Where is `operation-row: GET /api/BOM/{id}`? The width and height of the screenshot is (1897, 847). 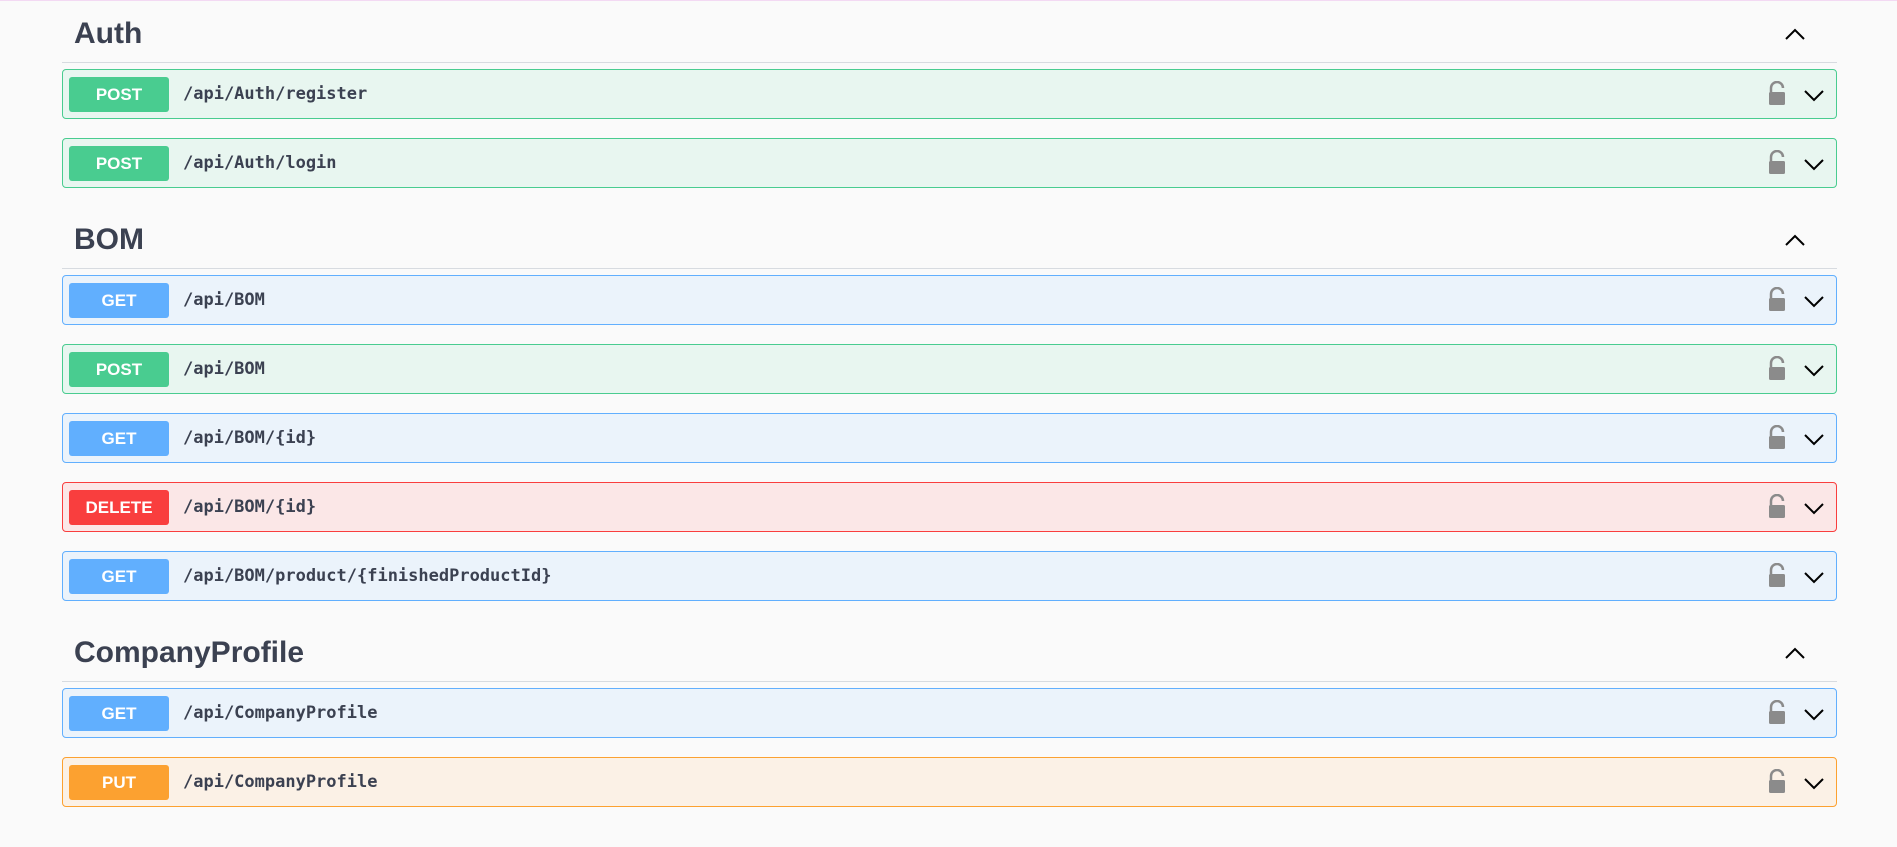 operation-row: GET /api/BOM/{id} is located at coordinates (949, 438).